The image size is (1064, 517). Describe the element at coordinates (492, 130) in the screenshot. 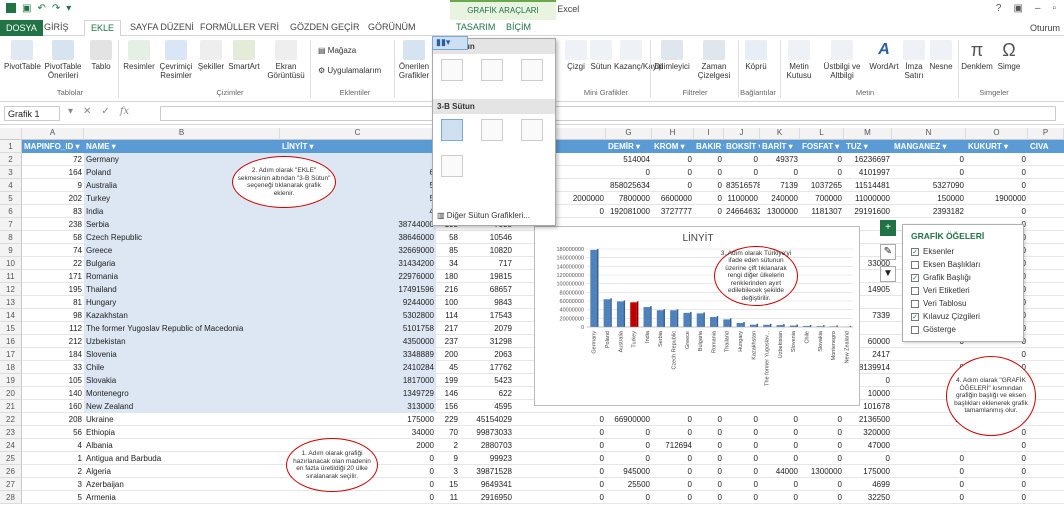

I see `stacked-column-3d-option` at that location.